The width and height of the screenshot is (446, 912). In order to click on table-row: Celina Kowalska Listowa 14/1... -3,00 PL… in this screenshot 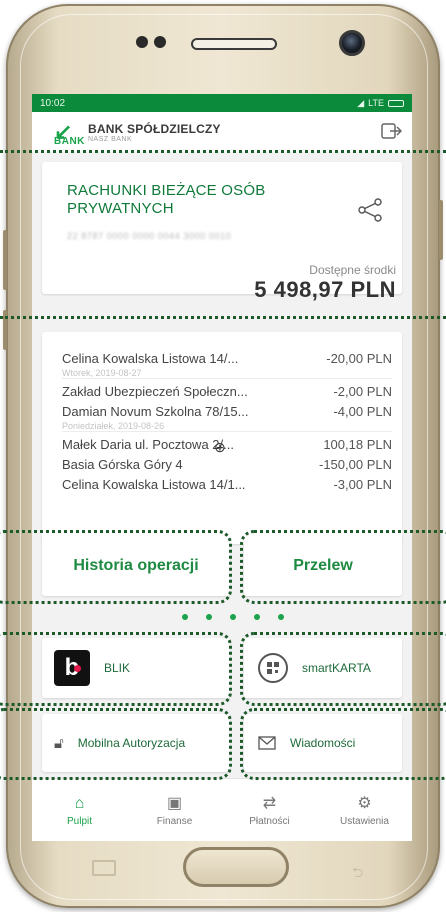, I will do `click(227, 484)`.